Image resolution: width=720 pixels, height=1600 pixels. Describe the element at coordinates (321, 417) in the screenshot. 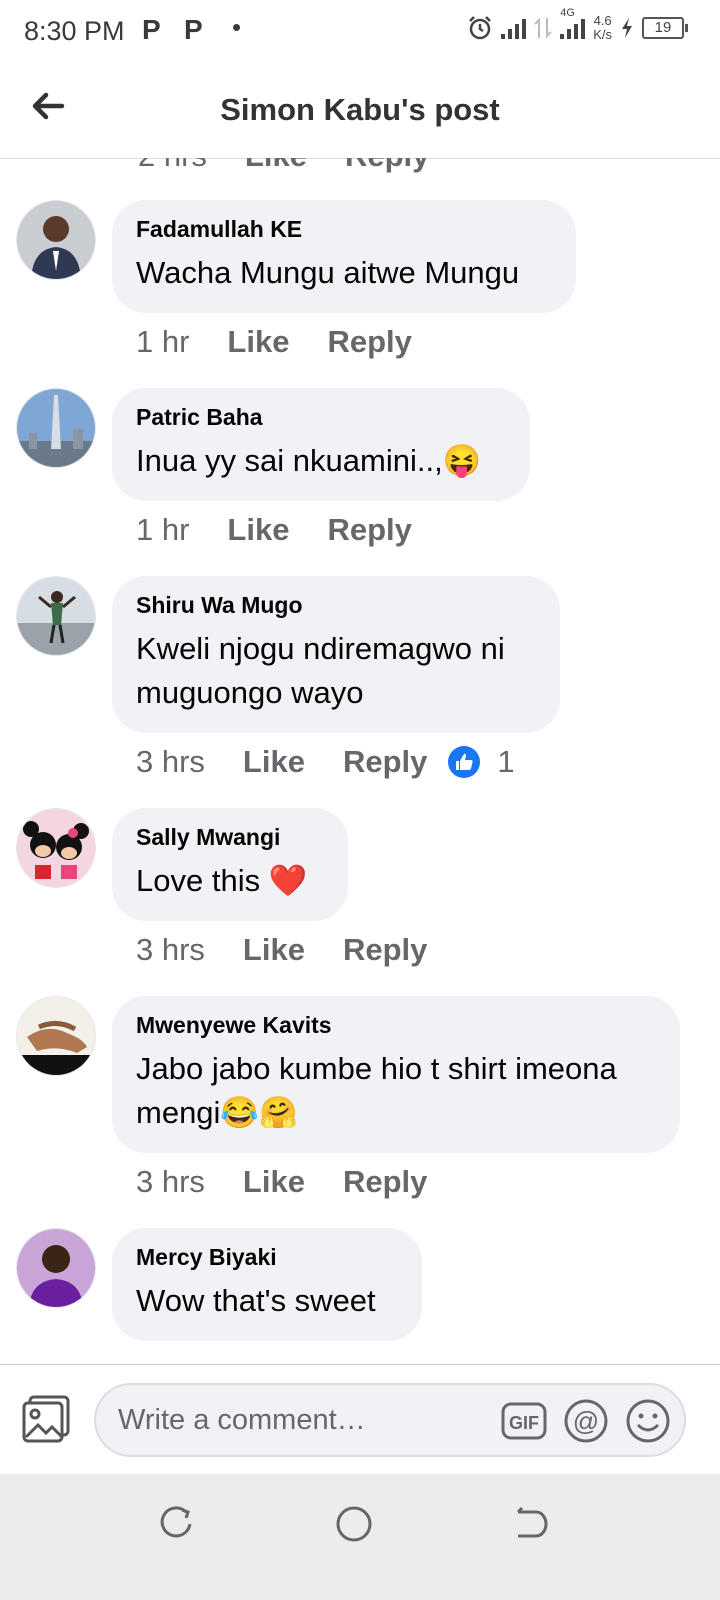

I see `comment-author: Patric Baha` at that location.